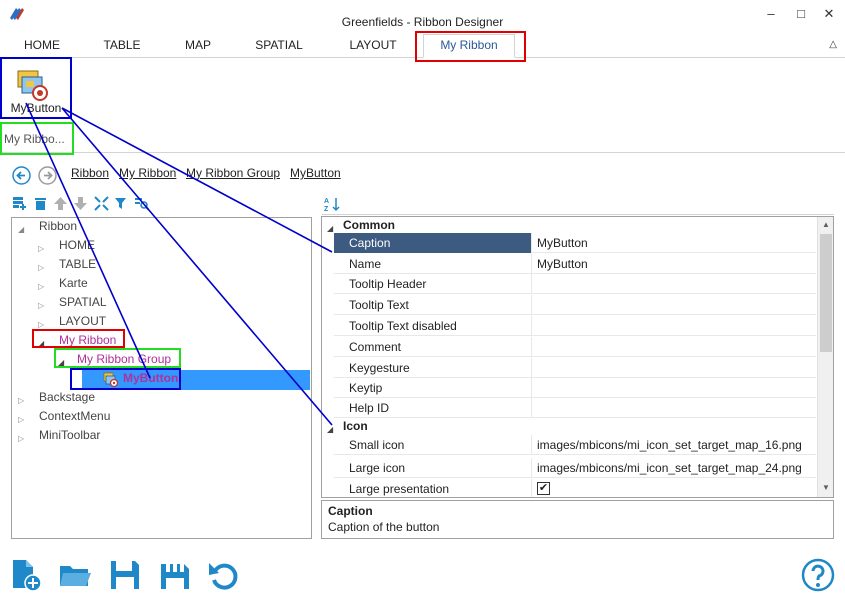  I want to click on property-row-comment: Comment, so click(575, 347).